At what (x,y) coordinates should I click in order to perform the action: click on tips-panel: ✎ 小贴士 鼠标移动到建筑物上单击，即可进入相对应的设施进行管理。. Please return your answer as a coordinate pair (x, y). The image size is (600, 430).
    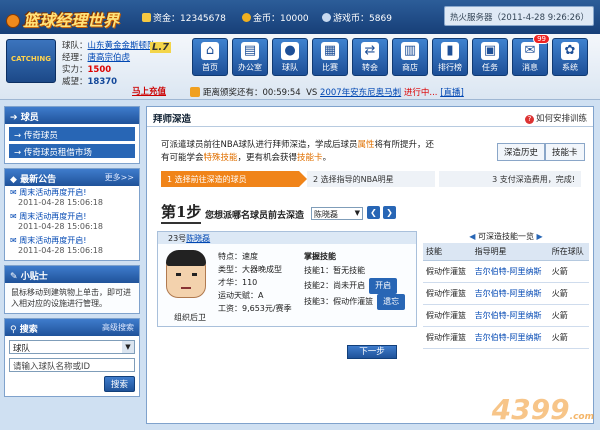
    Looking at the image, I should click on (72, 289).